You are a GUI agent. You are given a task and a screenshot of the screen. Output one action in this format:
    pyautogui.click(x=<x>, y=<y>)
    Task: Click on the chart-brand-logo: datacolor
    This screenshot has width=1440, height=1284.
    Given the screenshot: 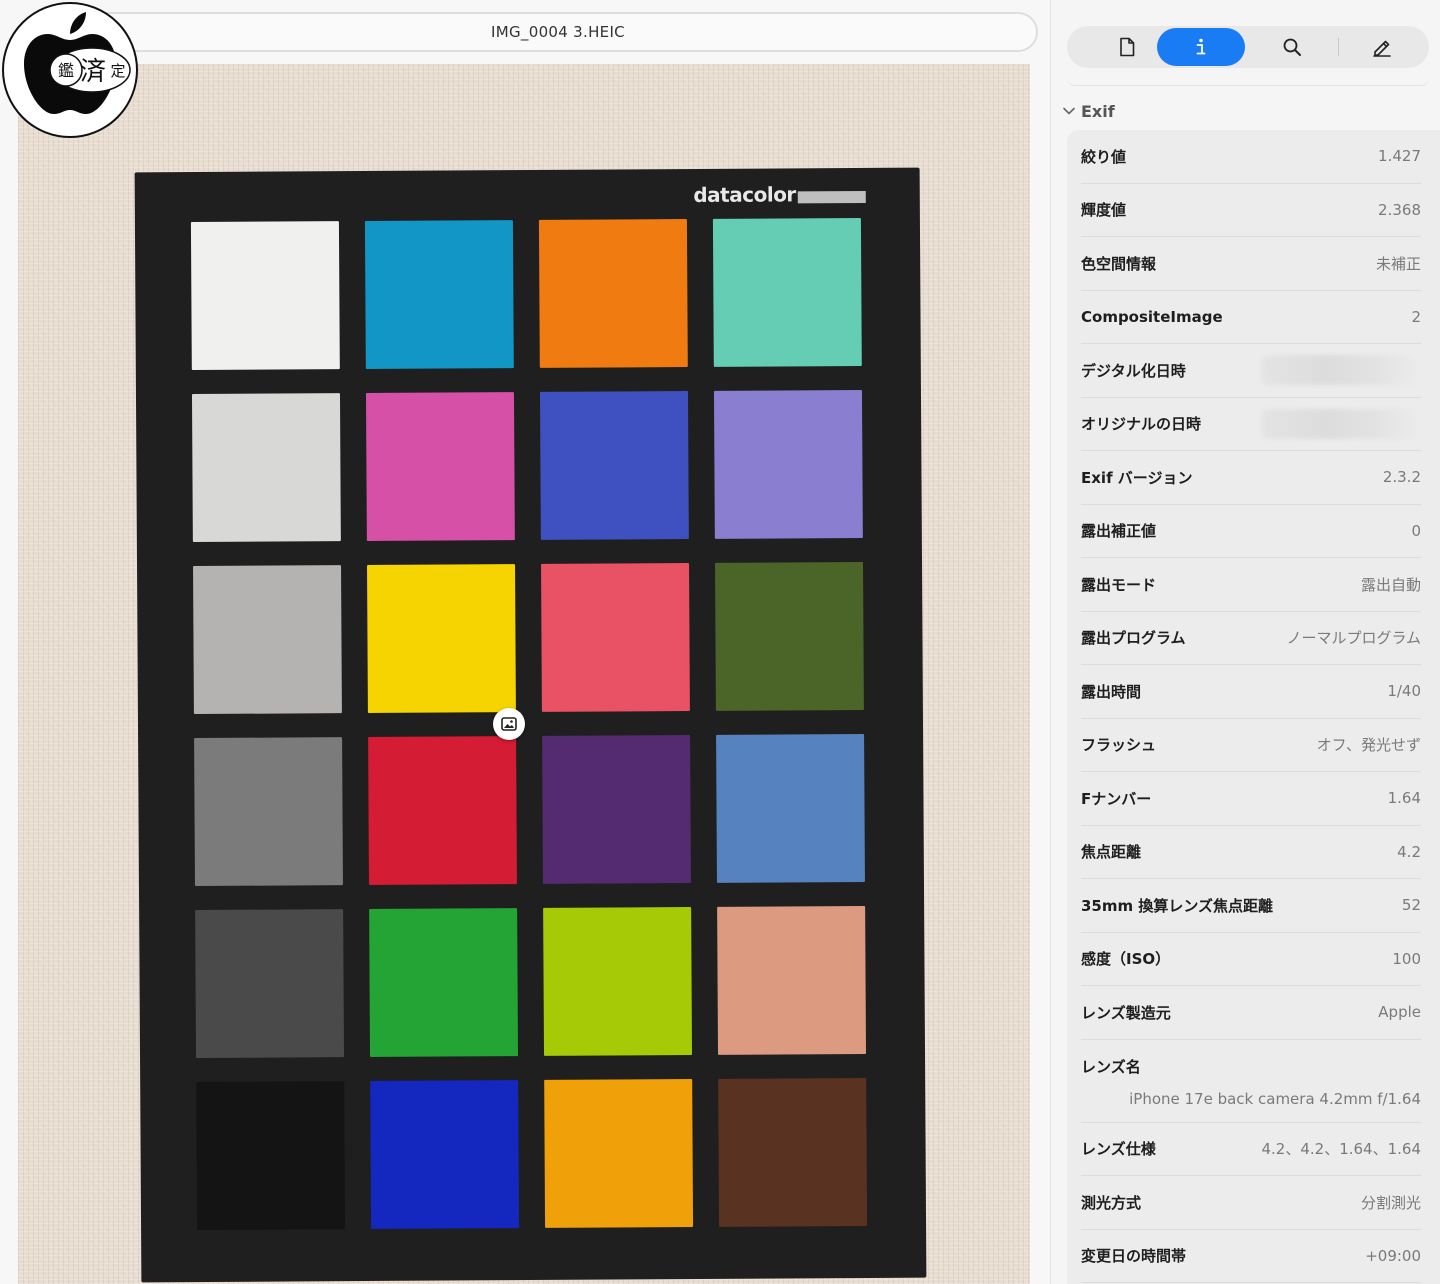 What is the action you would take?
    pyautogui.click(x=779, y=194)
    